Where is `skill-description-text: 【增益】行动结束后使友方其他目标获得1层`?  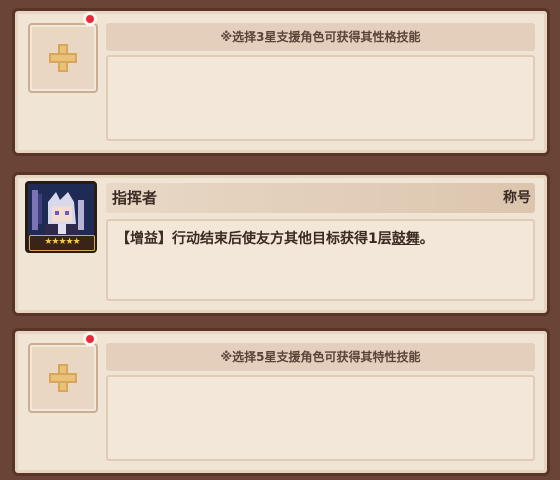 skill-description-text: 【增益】行动结束后使友方其他目标获得1层 is located at coordinates (254, 239).